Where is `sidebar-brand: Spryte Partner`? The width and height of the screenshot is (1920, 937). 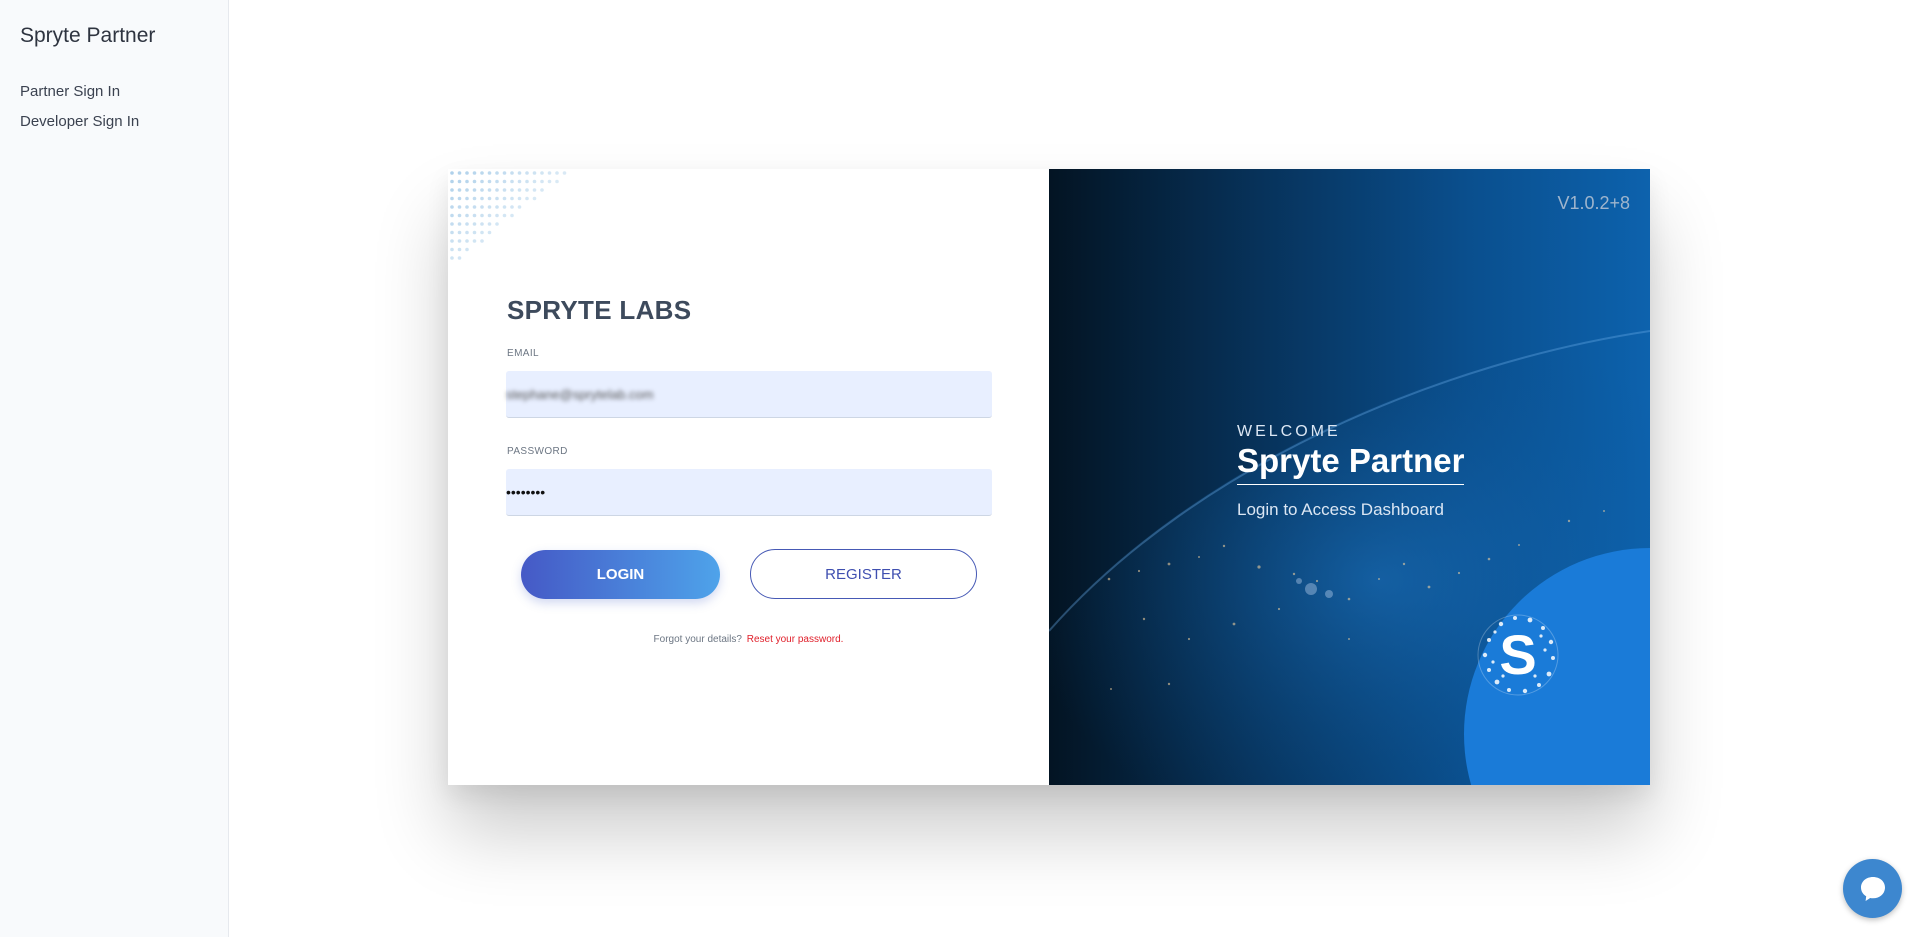 sidebar-brand: Spryte Partner is located at coordinates (88, 35).